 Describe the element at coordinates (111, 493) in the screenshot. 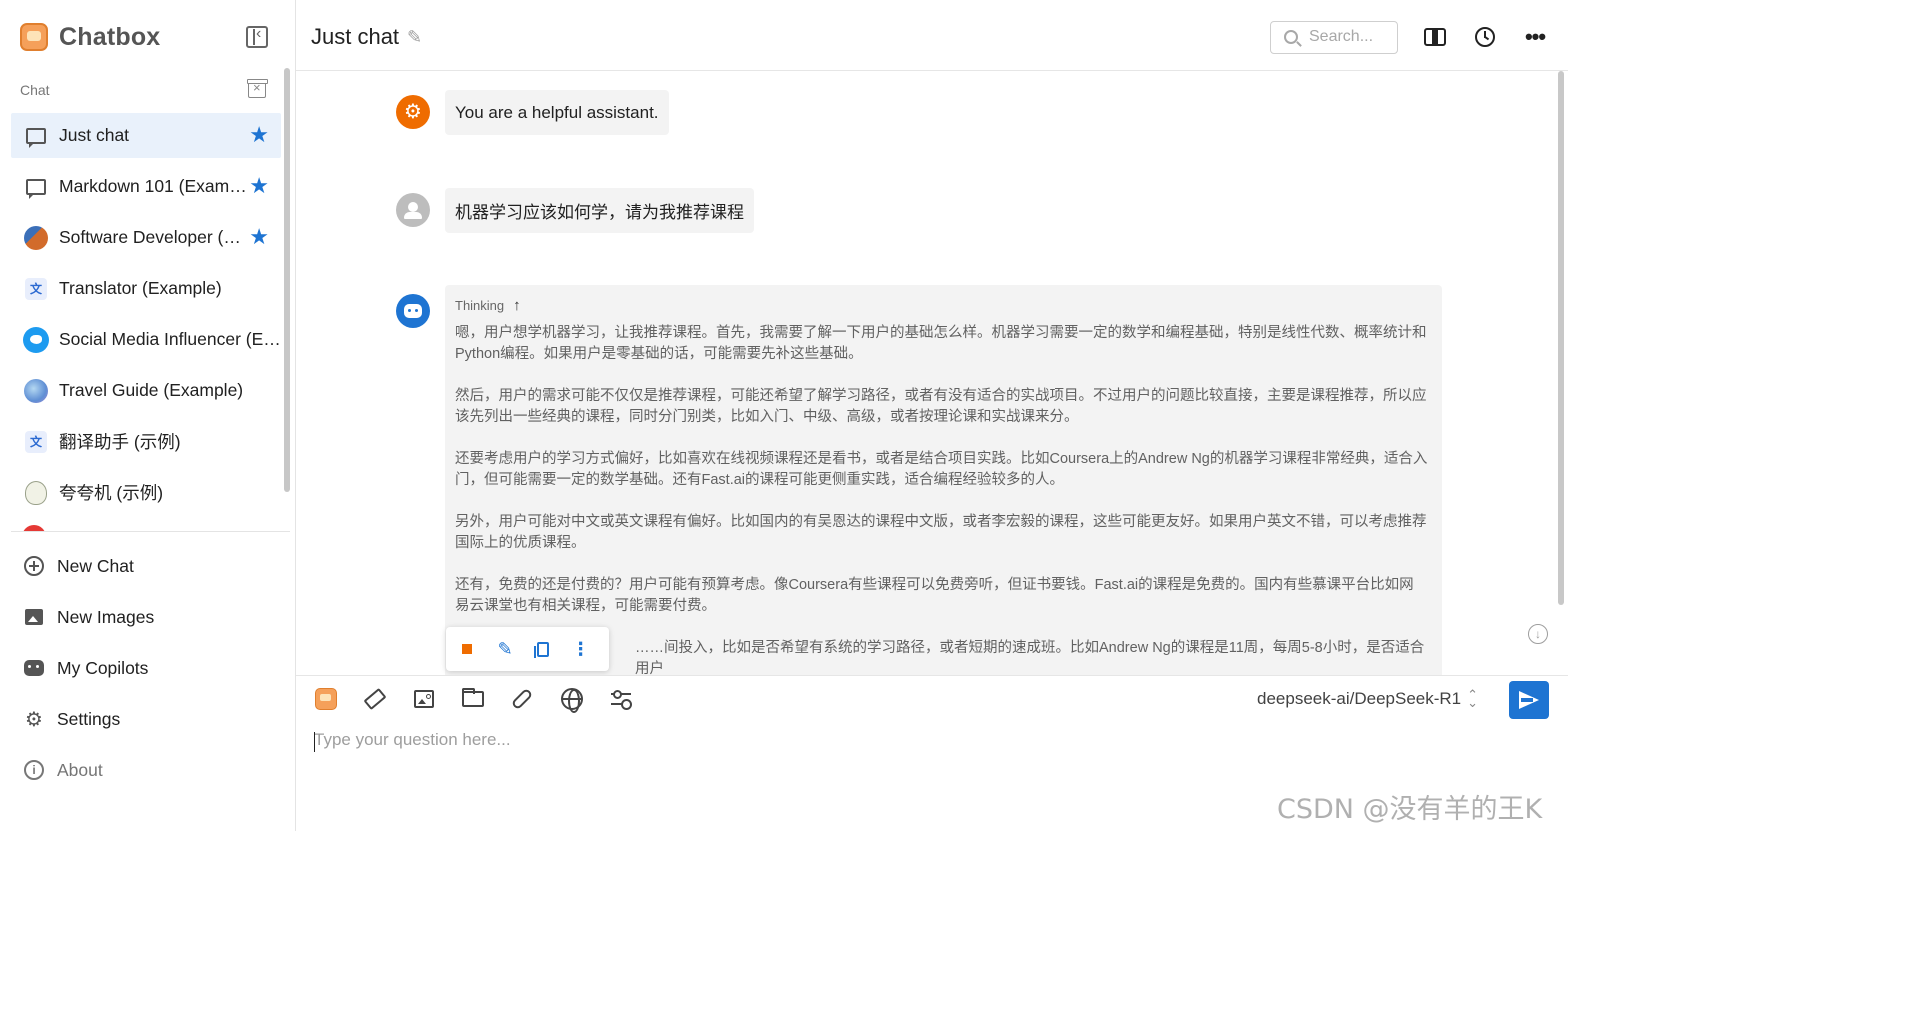

I see `session-label: 夸夸机 (示例)` at that location.